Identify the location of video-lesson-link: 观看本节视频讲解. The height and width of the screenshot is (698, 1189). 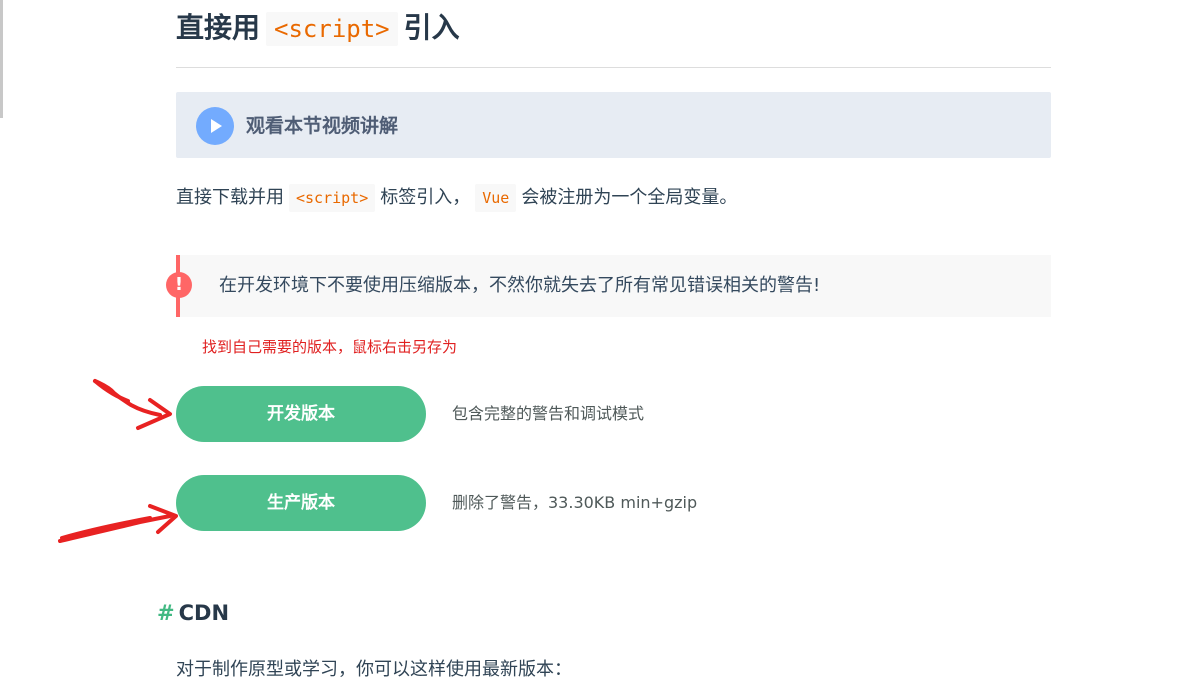
(613, 125).